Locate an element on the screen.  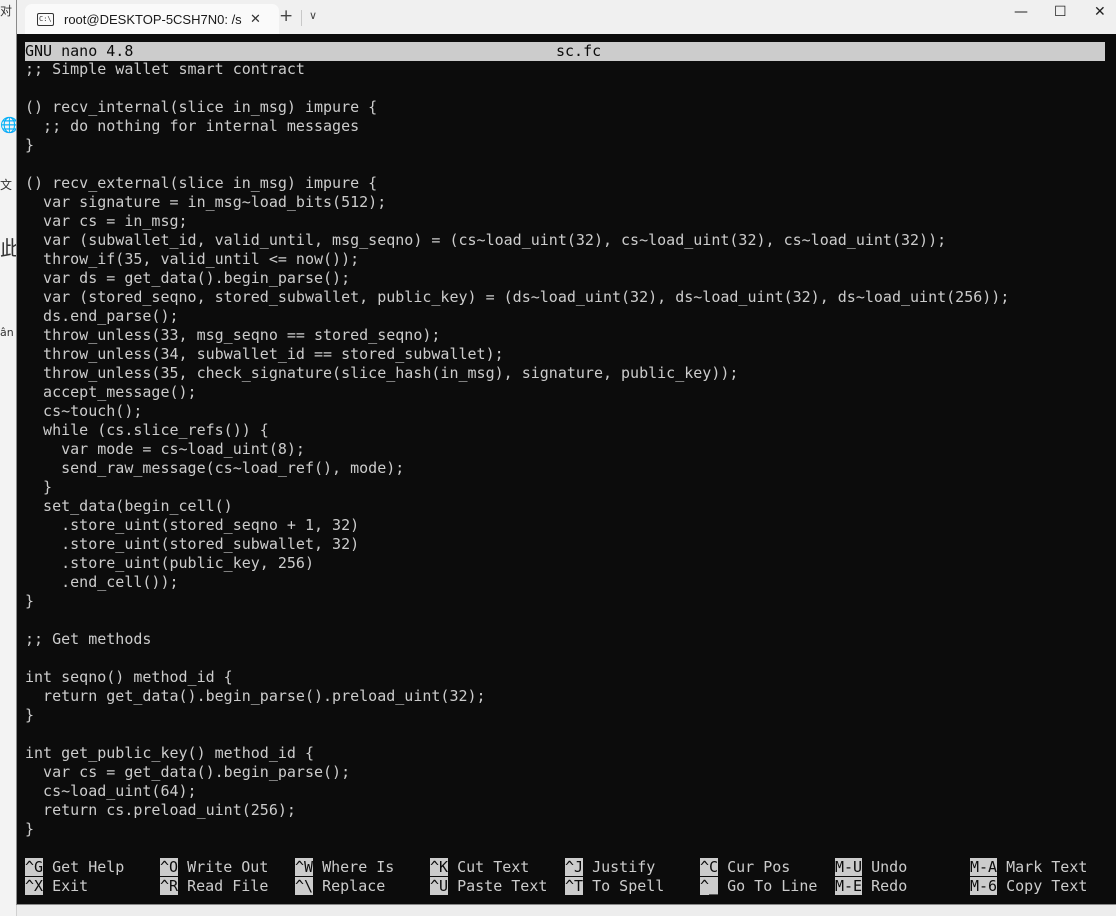
code-line: ;; Get methods is located at coordinates (517, 639).